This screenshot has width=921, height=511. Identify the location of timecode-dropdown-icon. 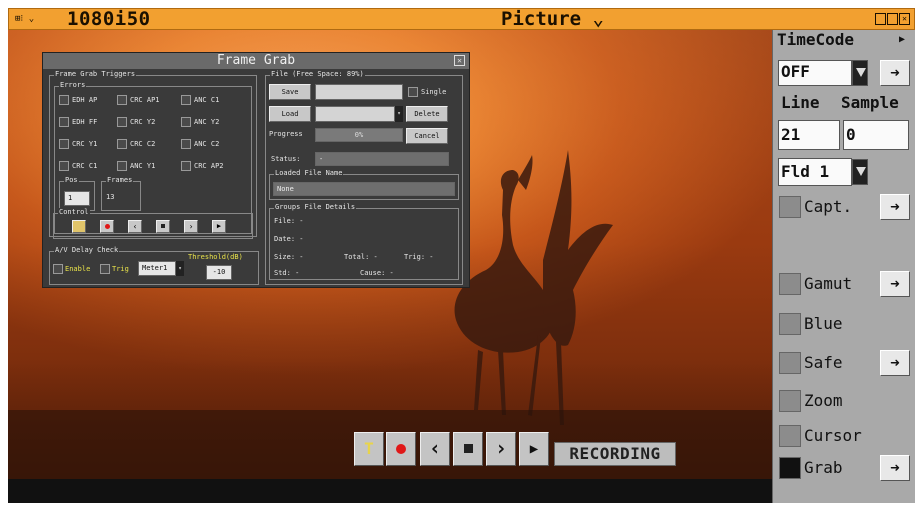
(860, 73).